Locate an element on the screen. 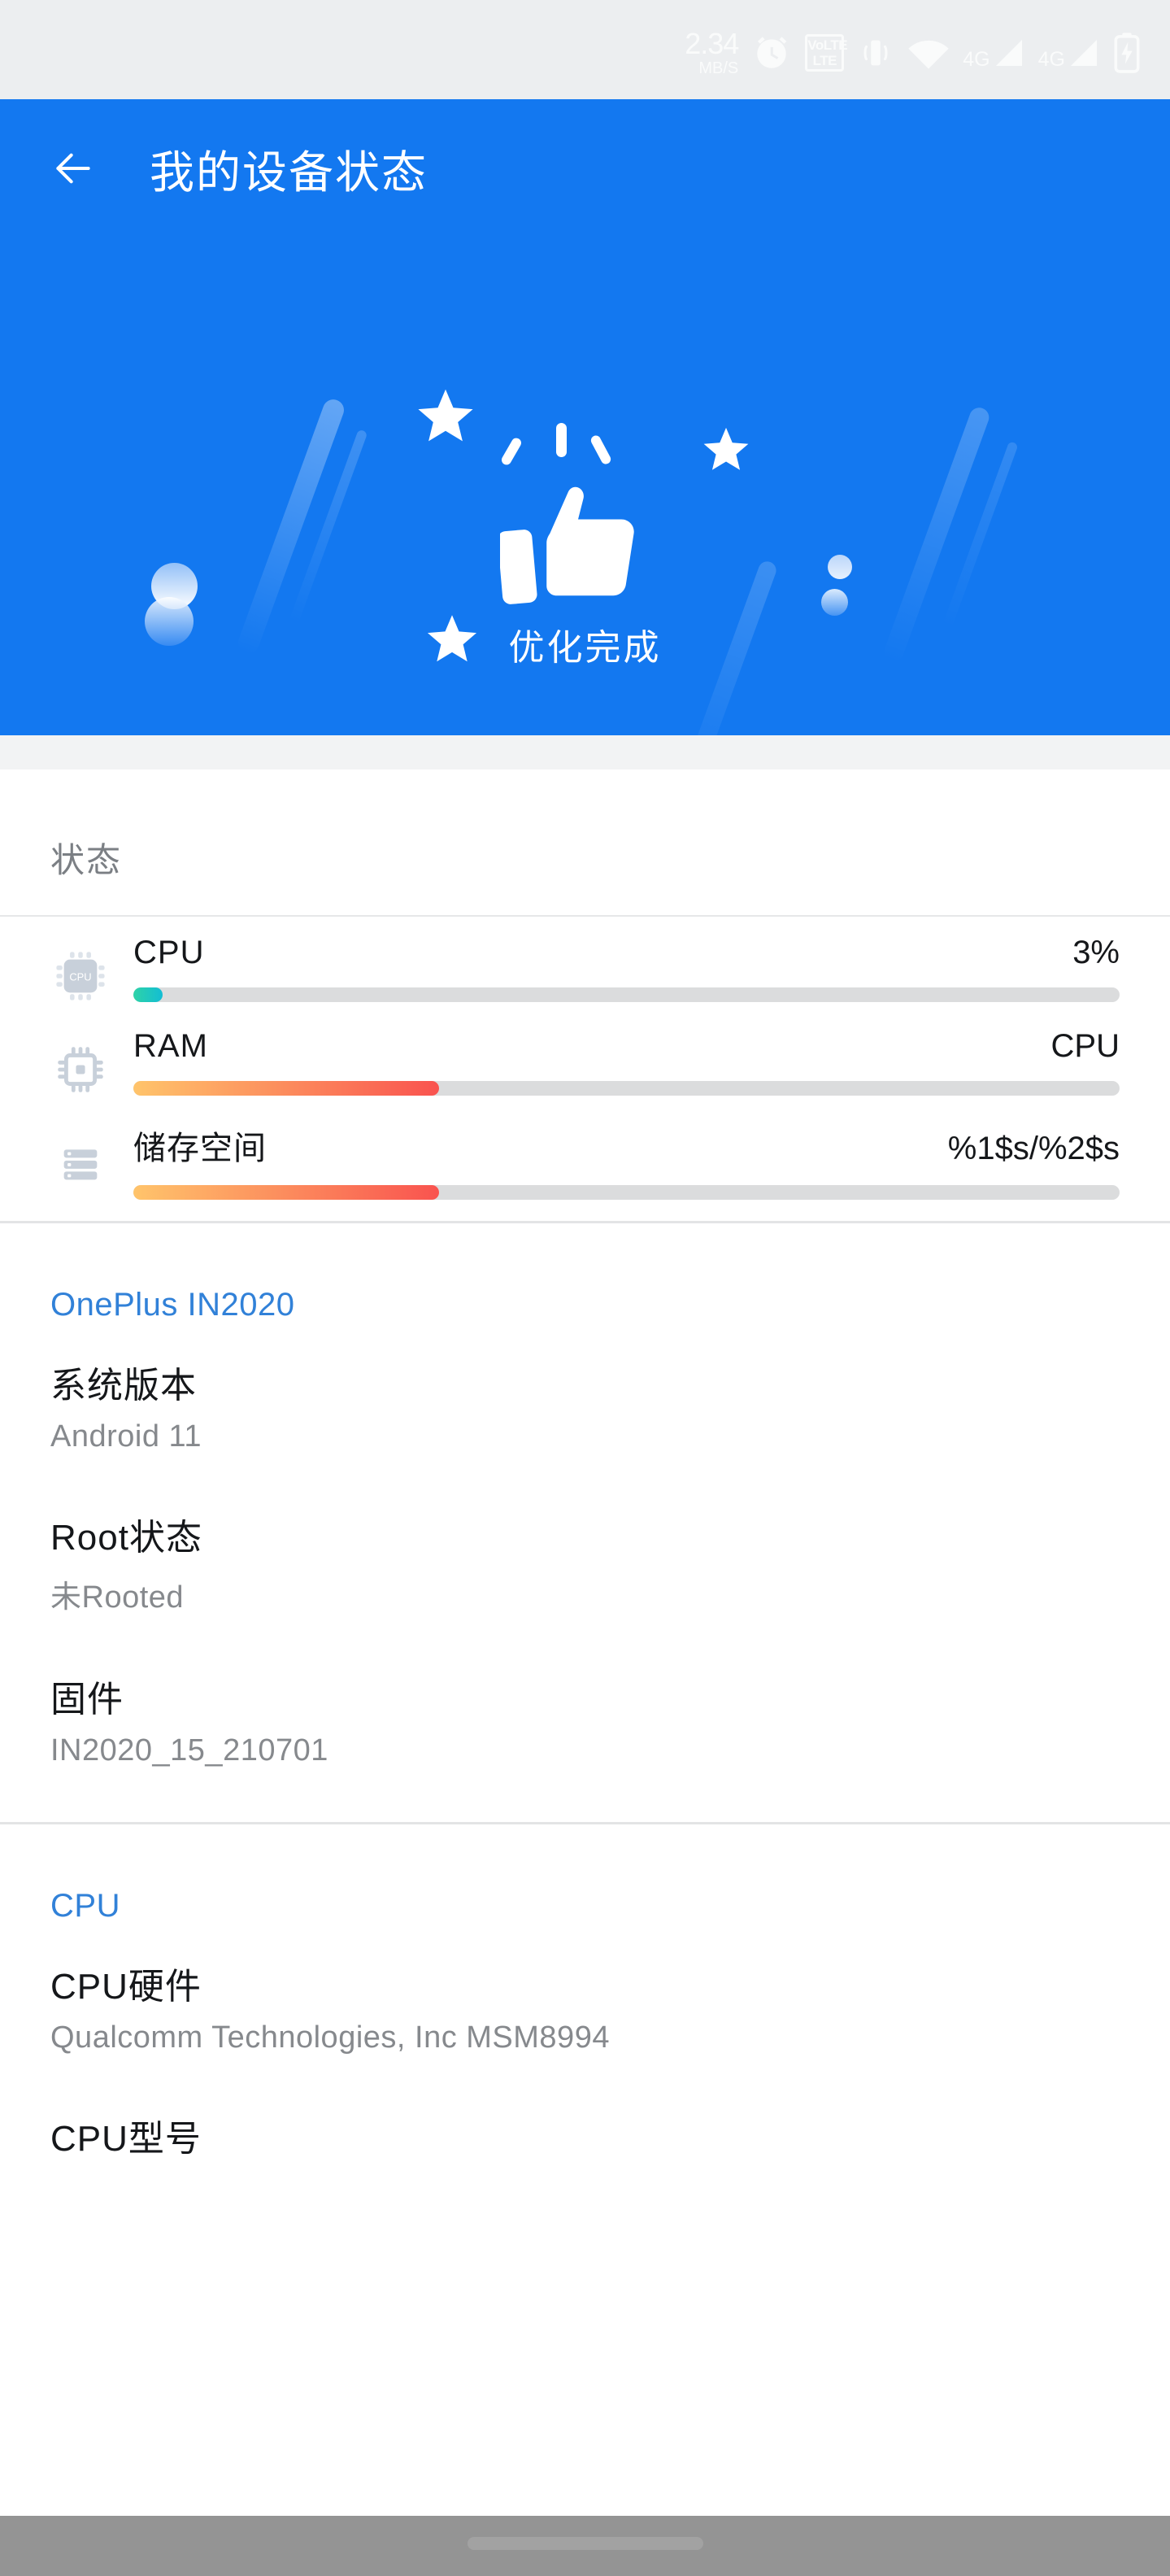  status-row-storage: 储存空间 %1$s/%2$s is located at coordinates (585, 1152).